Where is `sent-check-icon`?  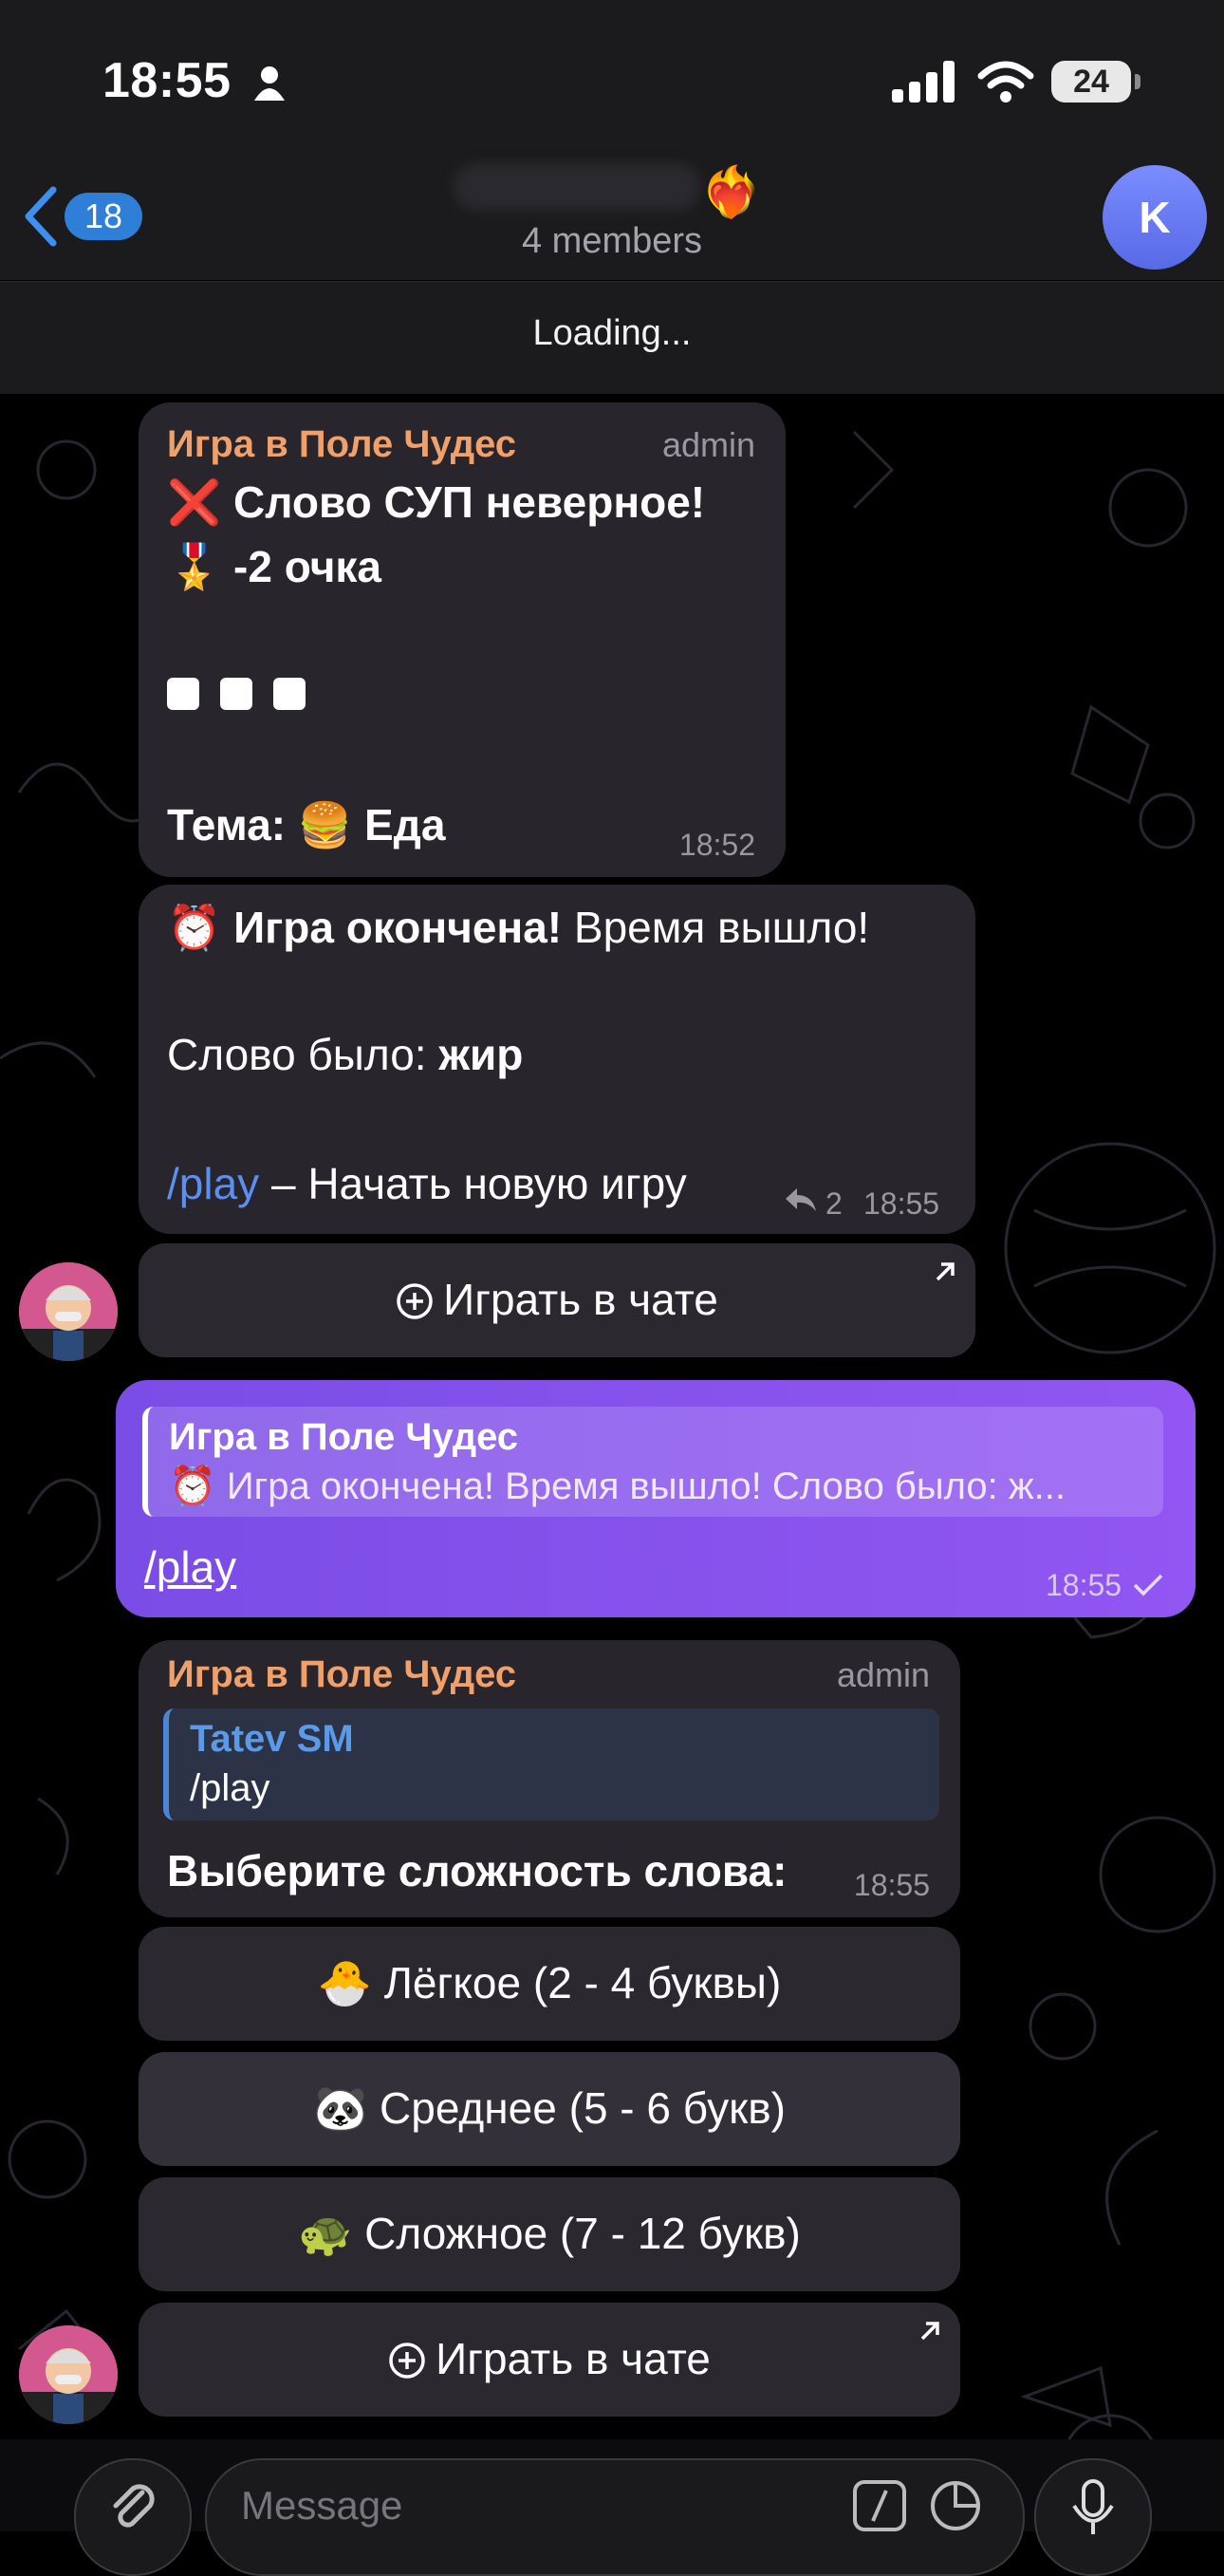
sent-check-icon is located at coordinates (1148, 1585).